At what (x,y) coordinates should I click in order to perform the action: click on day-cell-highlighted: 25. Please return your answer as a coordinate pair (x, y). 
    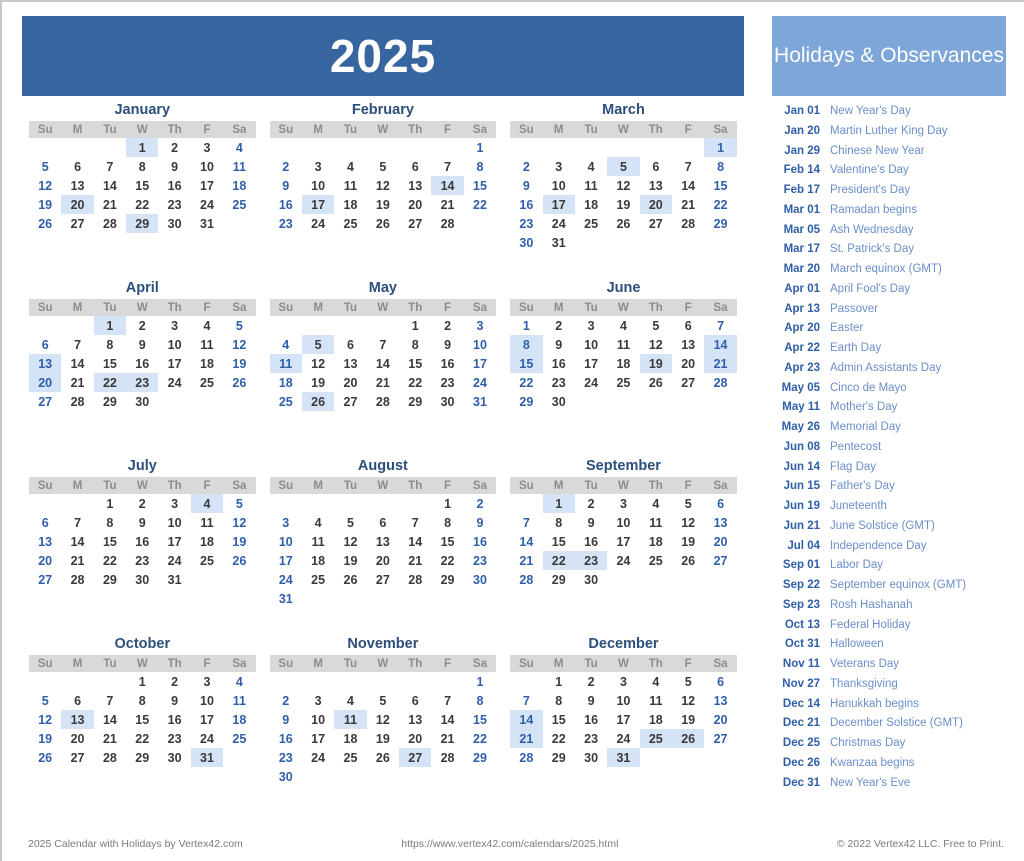
    Looking at the image, I should click on (655, 738).